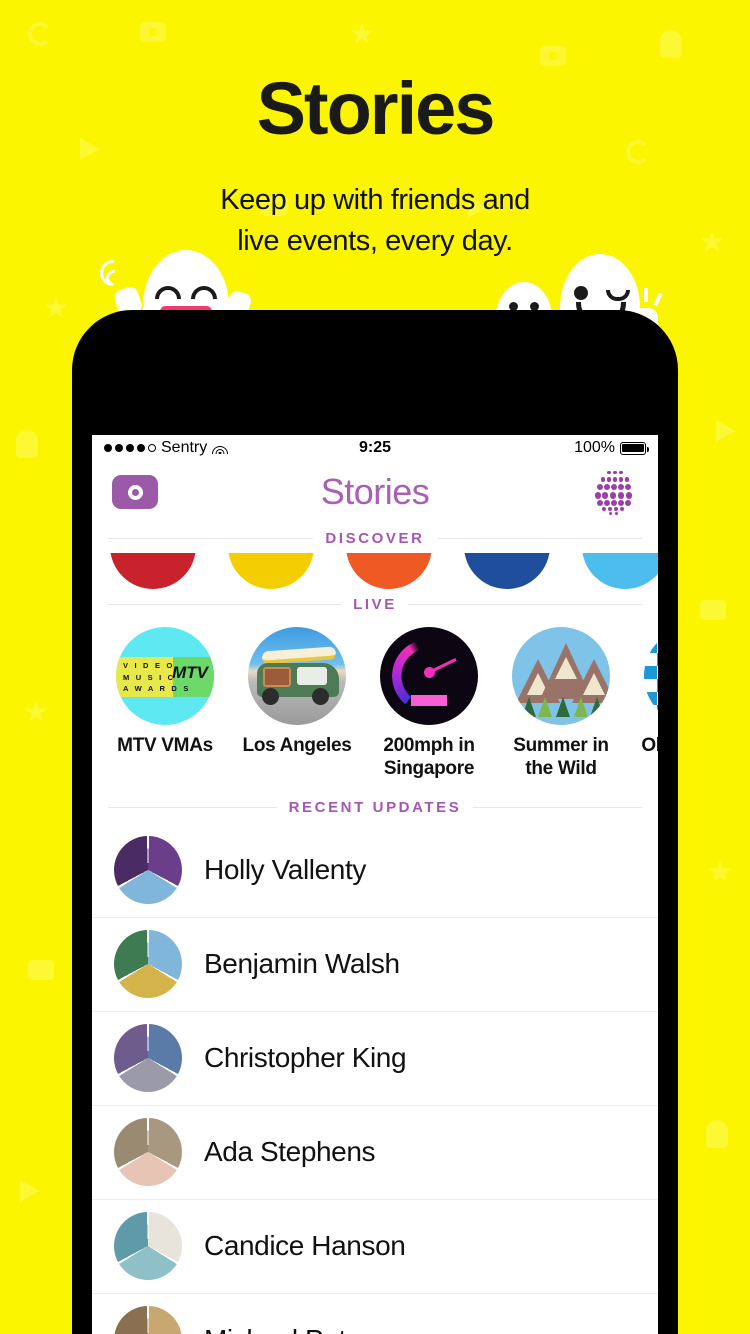 Image resolution: width=750 pixels, height=1334 pixels. What do you see at coordinates (651, 676) in the screenshot?
I see `beer-glass-bavarian-icon` at bounding box center [651, 676].